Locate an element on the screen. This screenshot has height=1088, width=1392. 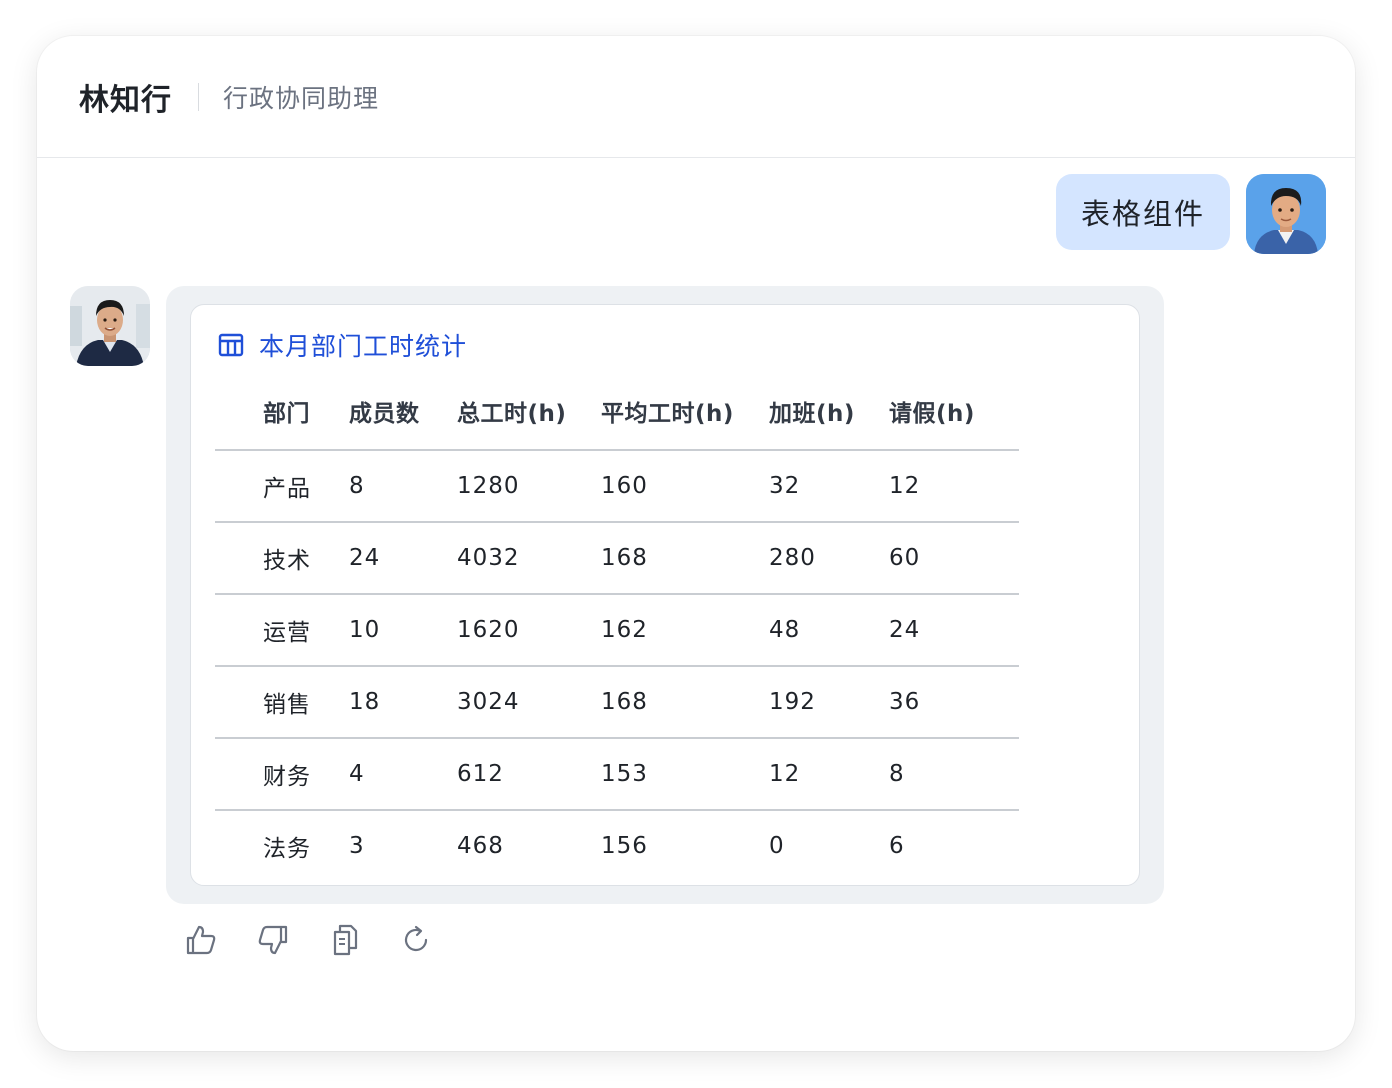
table-cell: 280 is located at coordinates (829, 558).